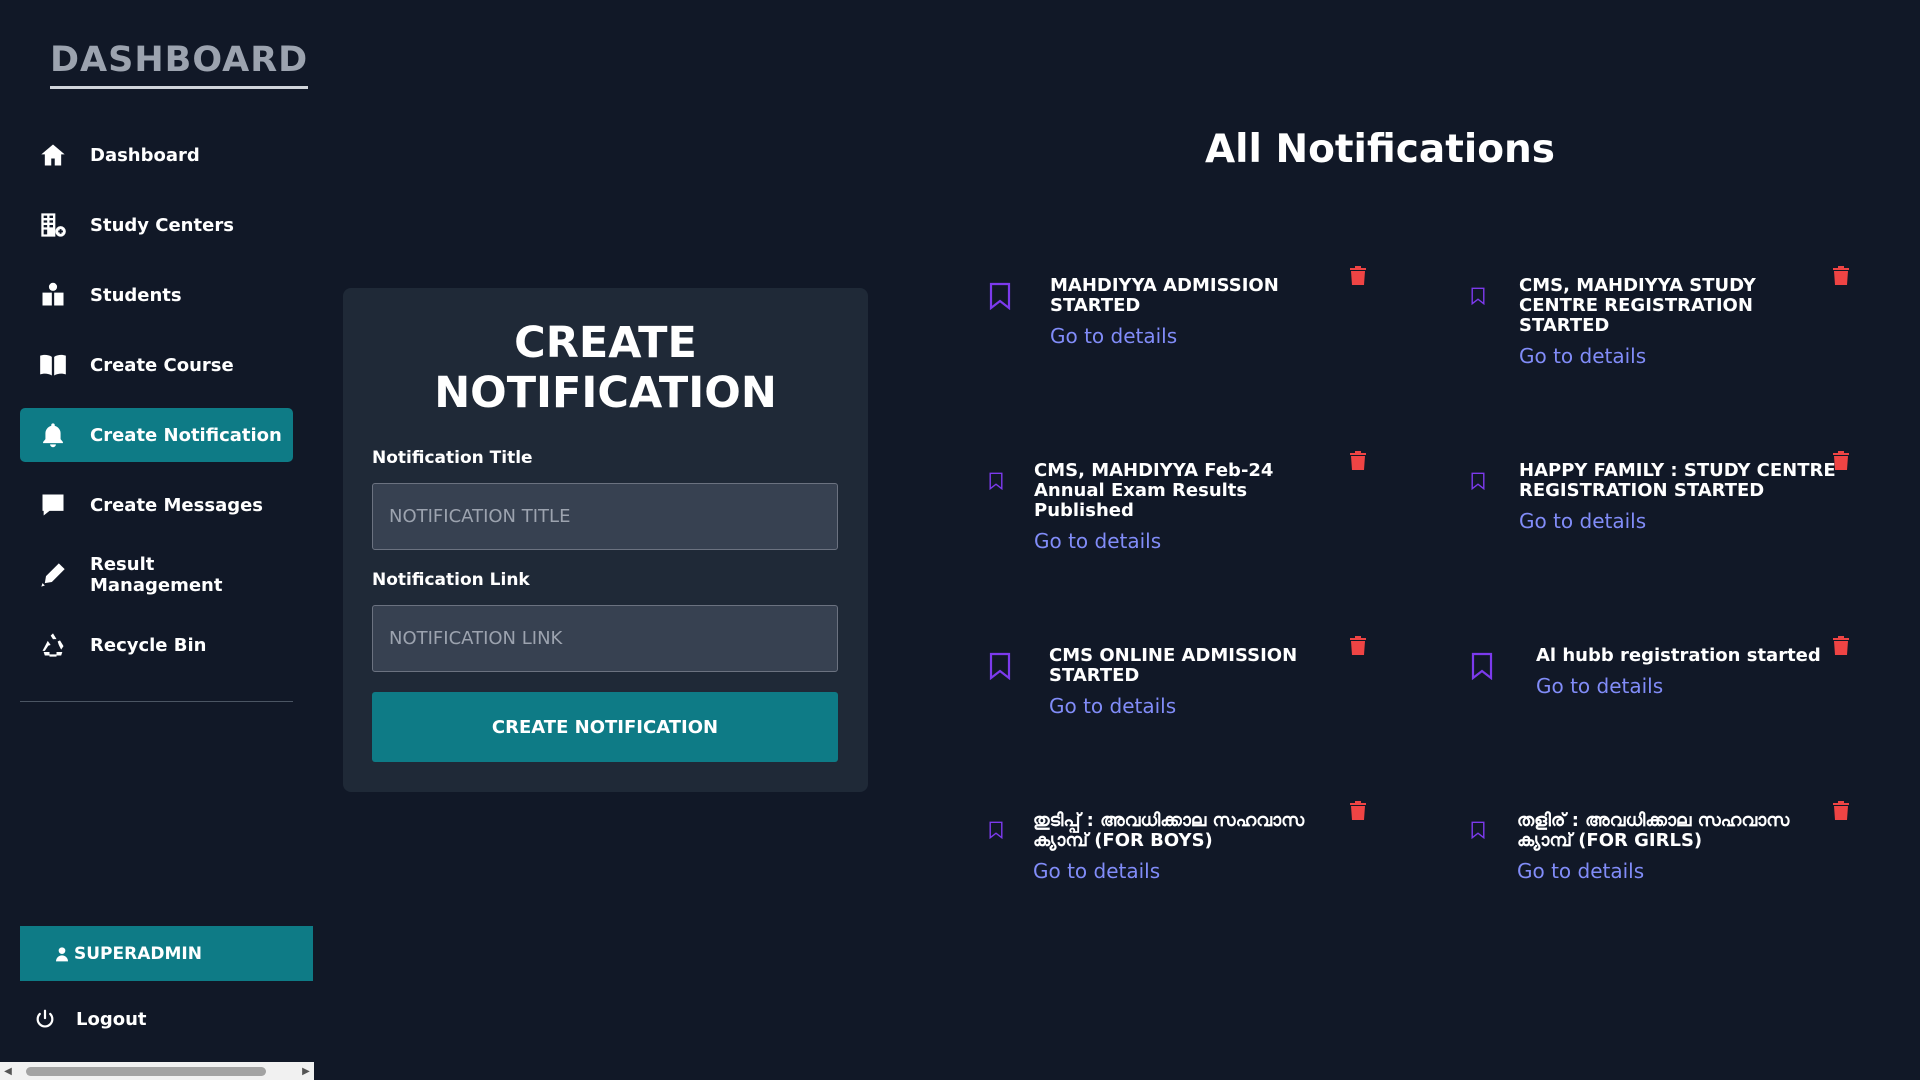  I want to click on sidebar-item-label: Result Management, so click(156, 575).